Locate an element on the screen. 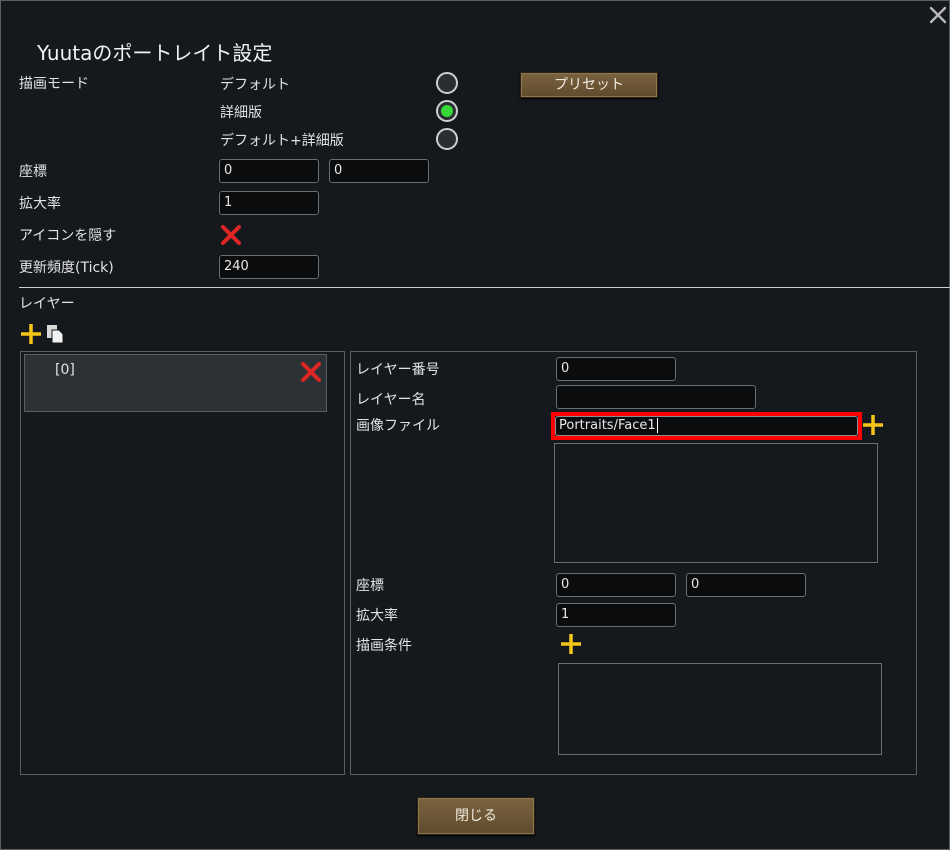 This screenshot has width=950, height=850. layer-list-item: [0] is located at coordinates (175, 383).